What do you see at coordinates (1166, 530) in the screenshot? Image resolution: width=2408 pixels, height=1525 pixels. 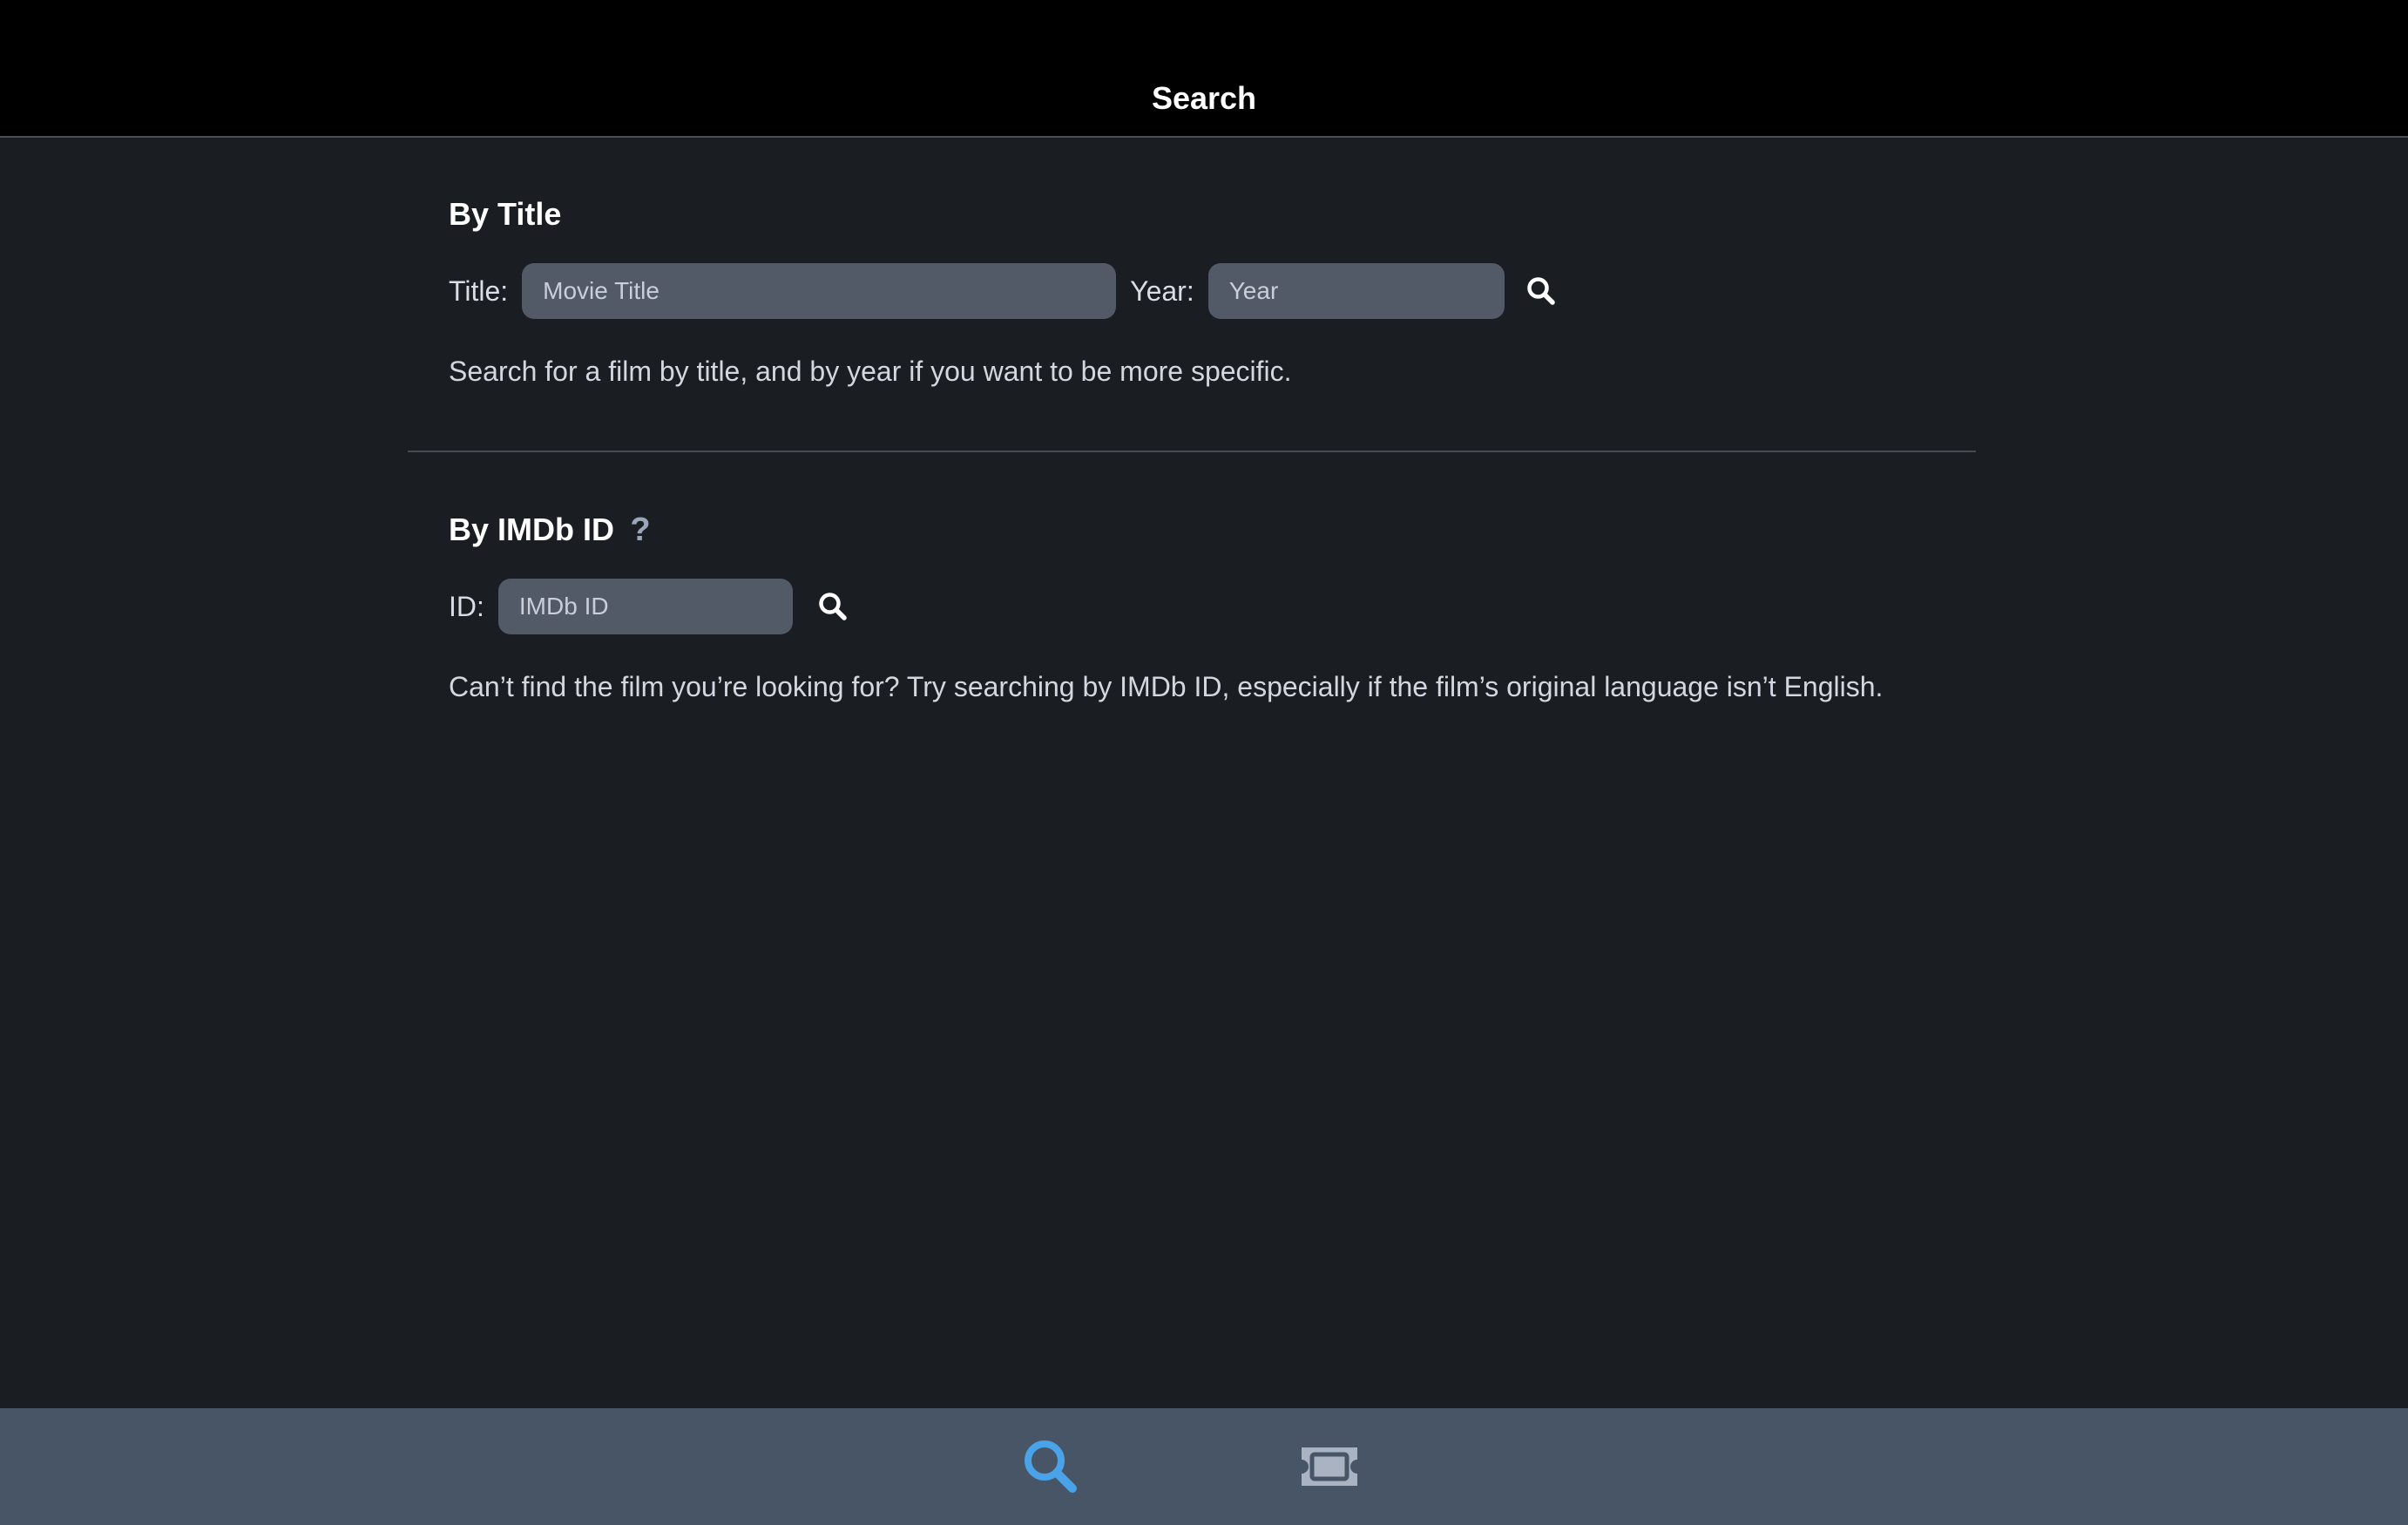 I see `by-imdb-heading: By IMDb ID ?` at bounding box center [1166, 530].